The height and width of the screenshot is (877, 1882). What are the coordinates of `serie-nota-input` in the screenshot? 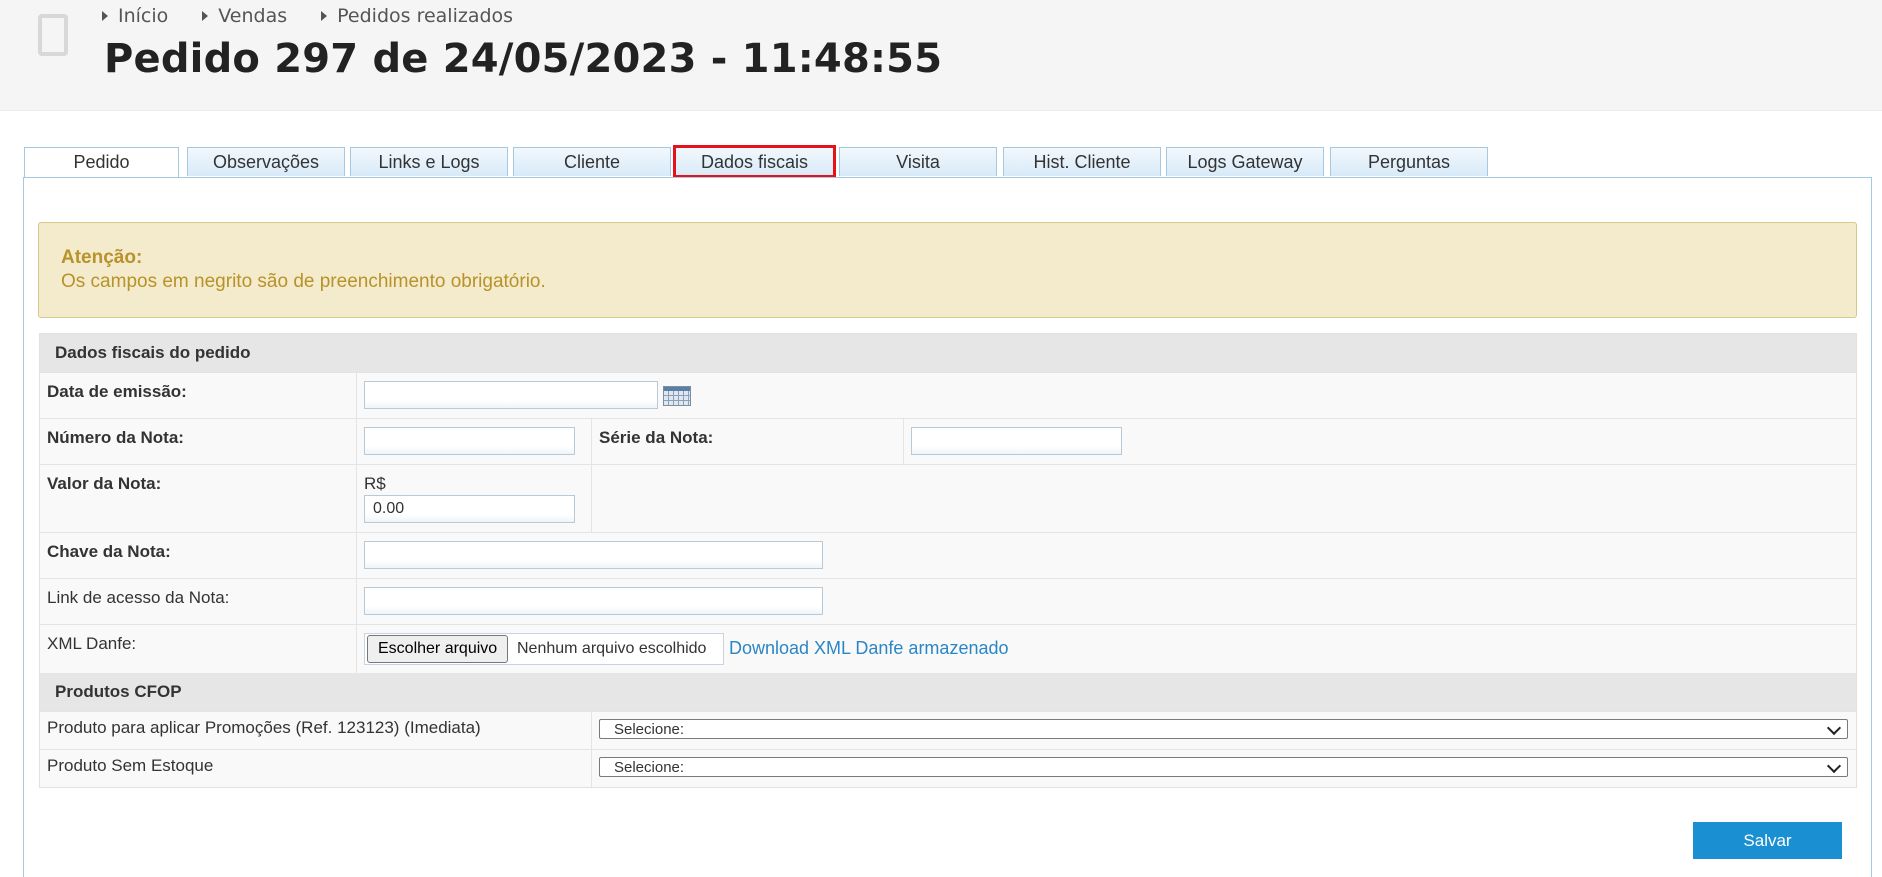 It's located at (1016, 441).